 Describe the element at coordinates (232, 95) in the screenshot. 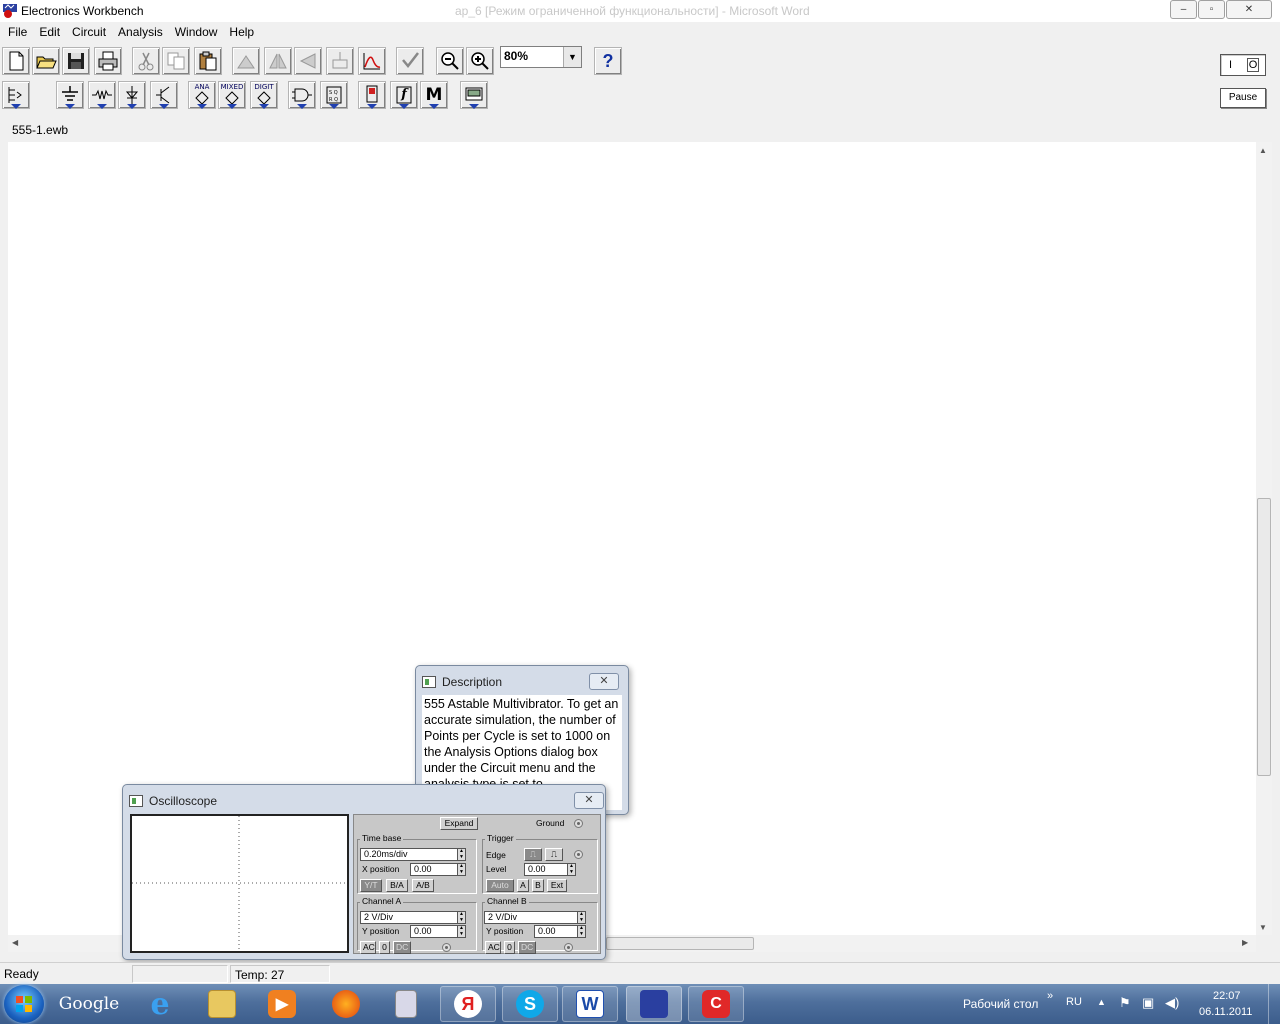

I see `mixed-ics-bin-button: MIXED` at that location.